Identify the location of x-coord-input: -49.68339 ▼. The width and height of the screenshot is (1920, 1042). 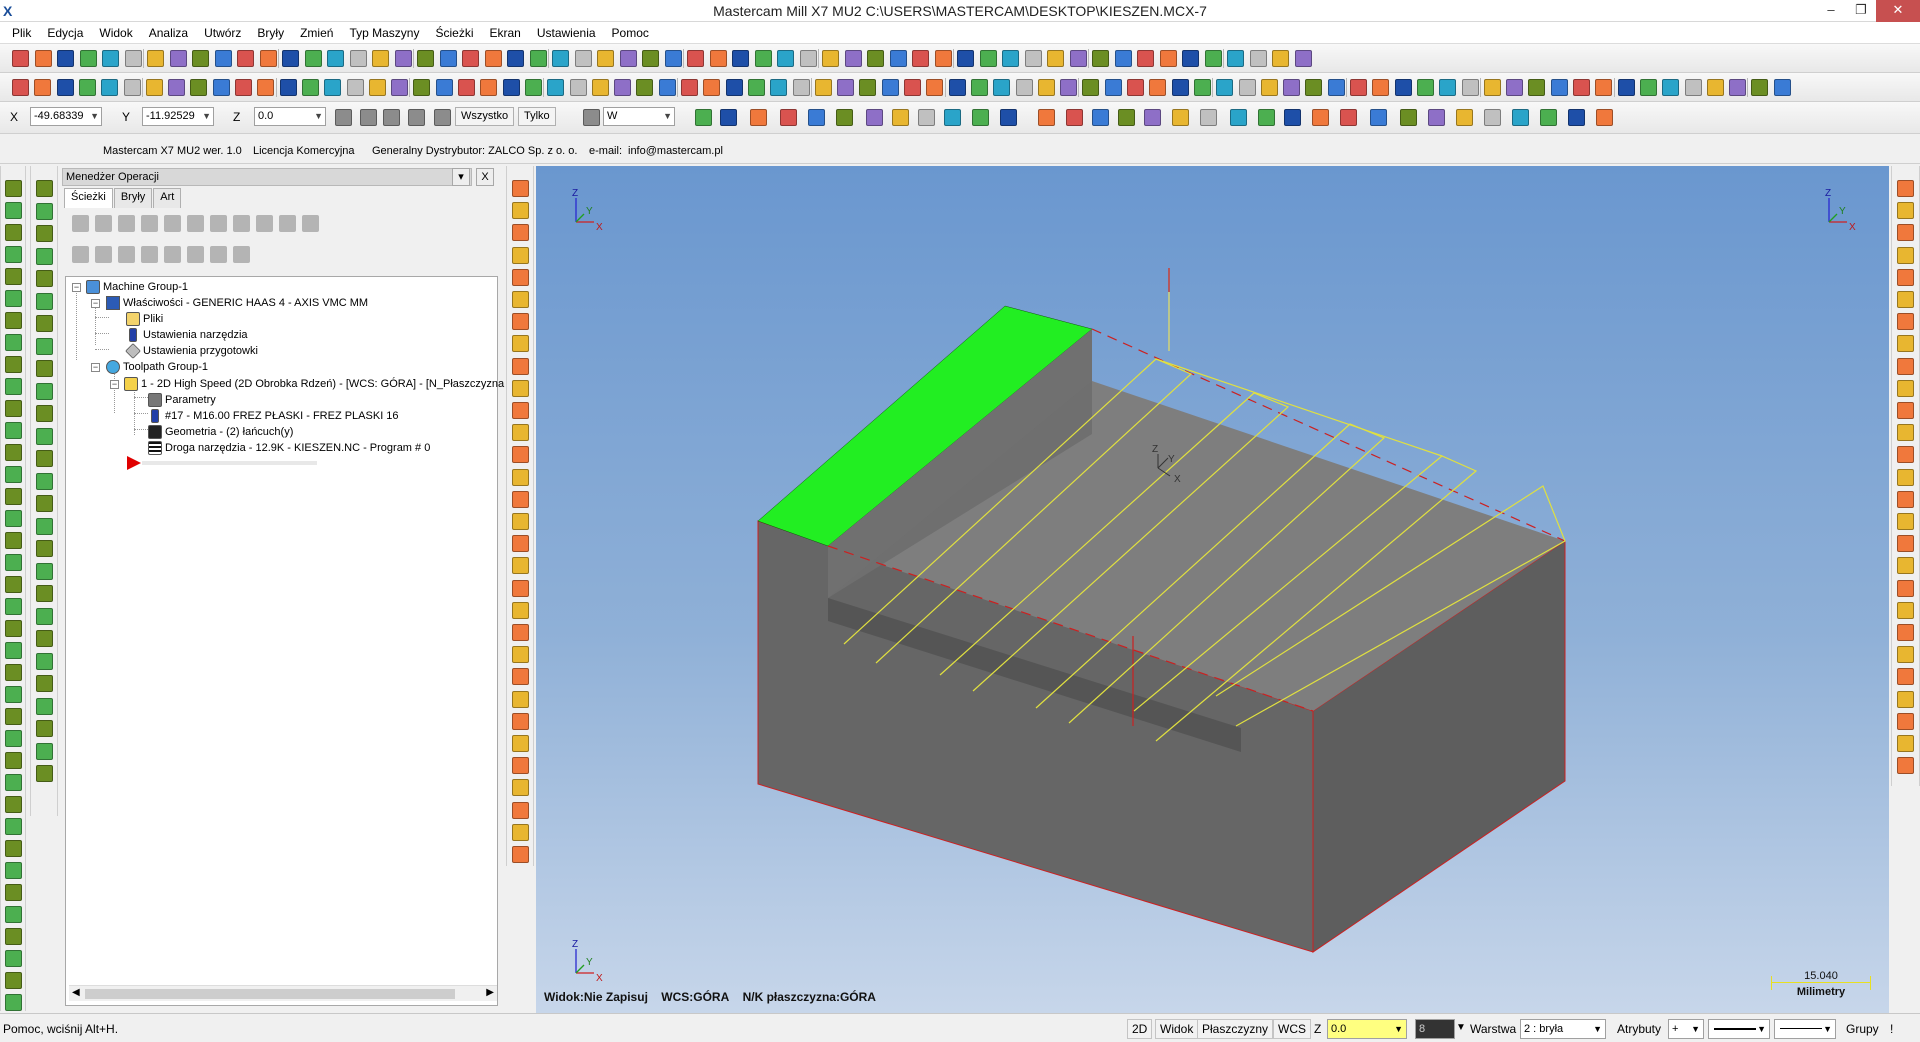
(66, 116).